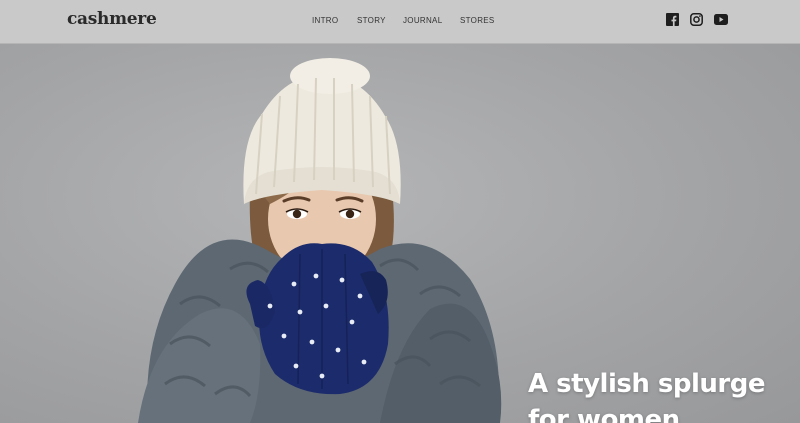  What do you see at coordinates (477, 20) in the screenshot?
I see `nav-item-stores: STORES` at bounding box center [477, 20].